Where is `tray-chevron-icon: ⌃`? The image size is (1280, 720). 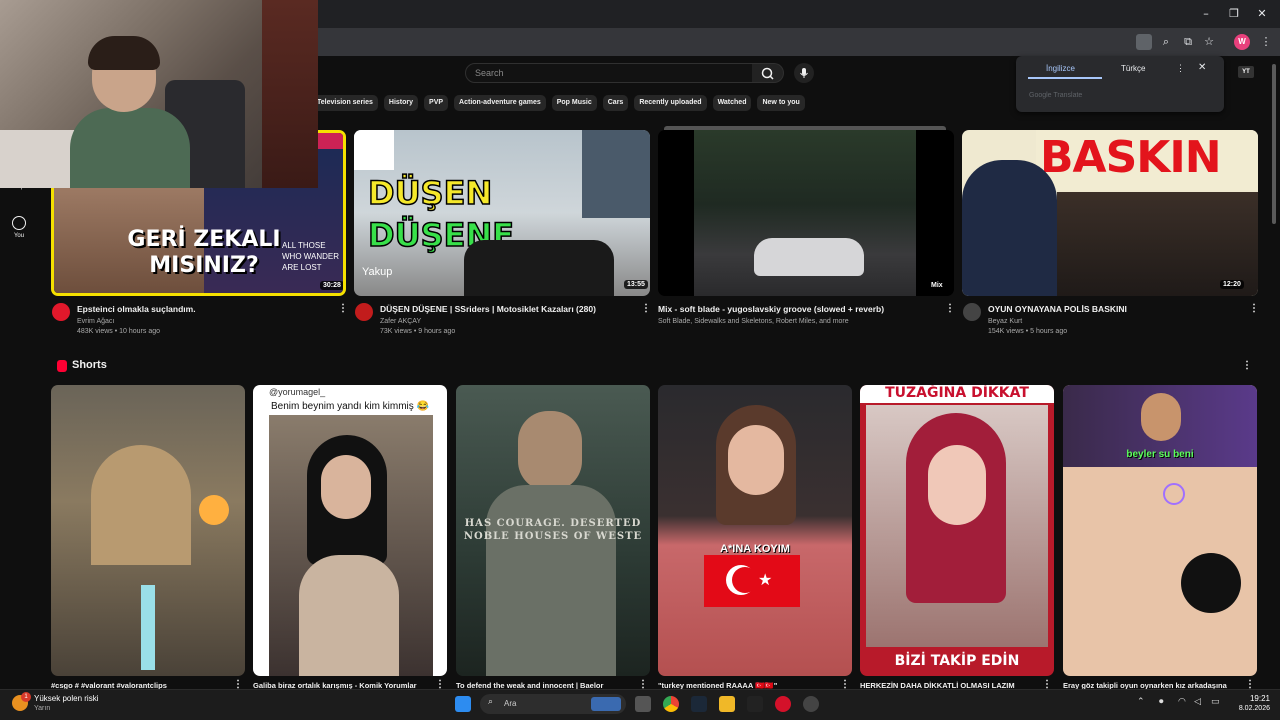
tray-chevron-icon: ⌃ is located at coordinates (1141, 702).